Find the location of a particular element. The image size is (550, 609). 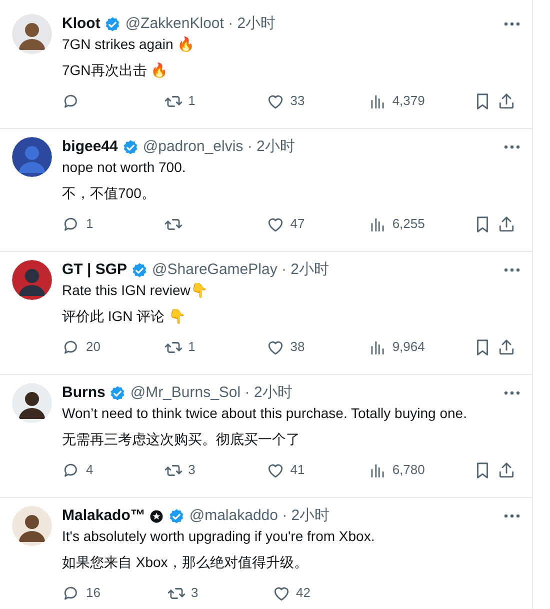

views-button: 9,964 is located at coordinates (396, 347).